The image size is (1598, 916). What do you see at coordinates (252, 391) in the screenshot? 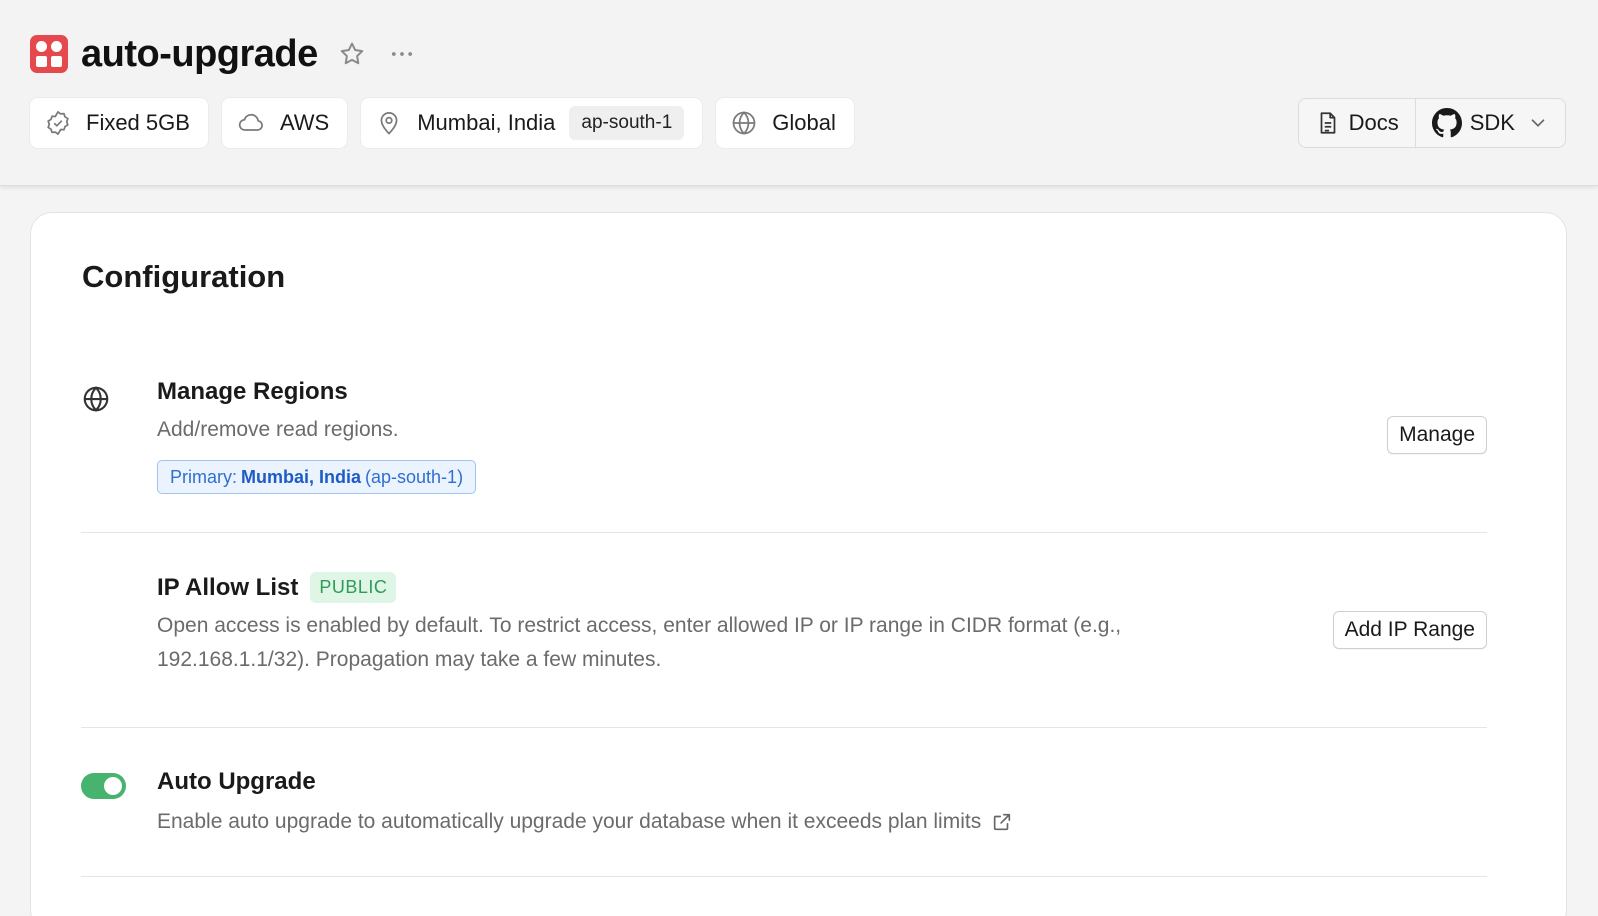
I see `regions-title: Manage Regions` at bounding box center [252, 391].